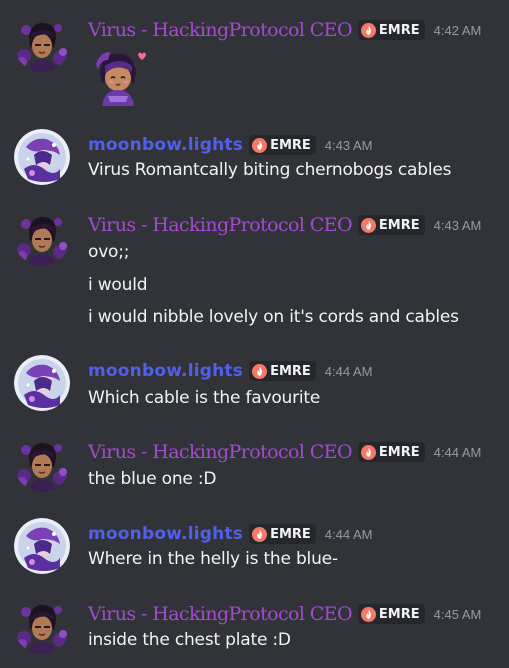  What do you see at coordinates (213, 559) in the screenshot?
I see `message-text: Where in the helly is the blue-` at bounding box center [213, 559].